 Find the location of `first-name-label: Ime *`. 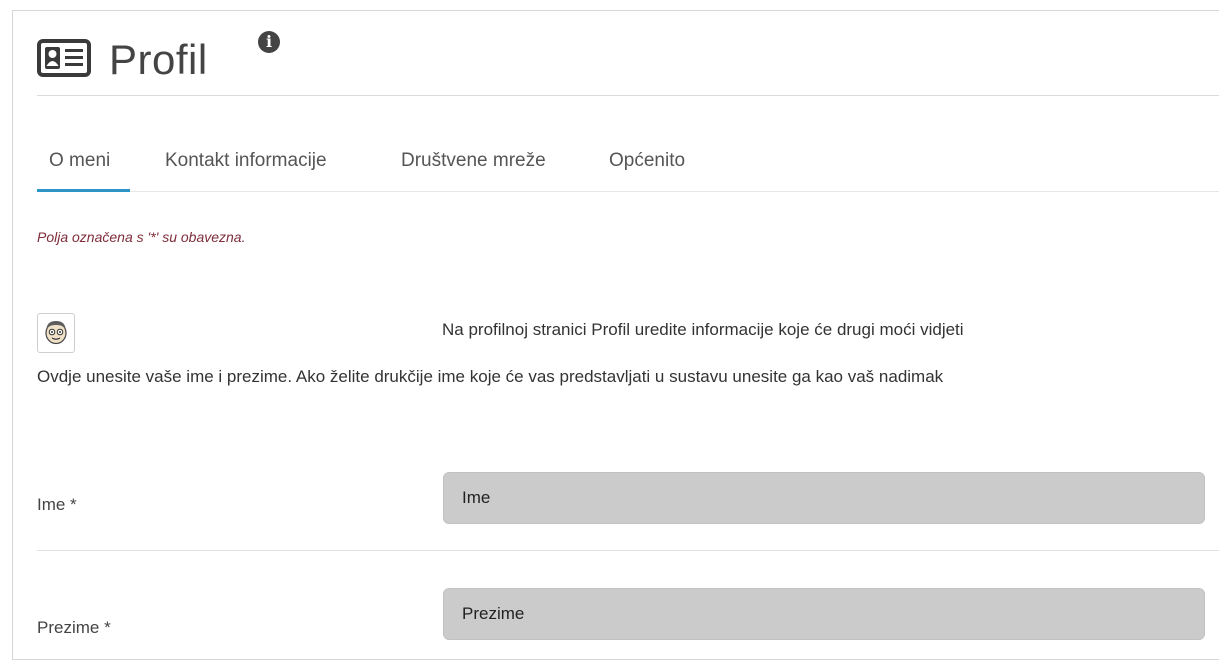

first-name-label: Ime * is located at coordinates (57, 504).